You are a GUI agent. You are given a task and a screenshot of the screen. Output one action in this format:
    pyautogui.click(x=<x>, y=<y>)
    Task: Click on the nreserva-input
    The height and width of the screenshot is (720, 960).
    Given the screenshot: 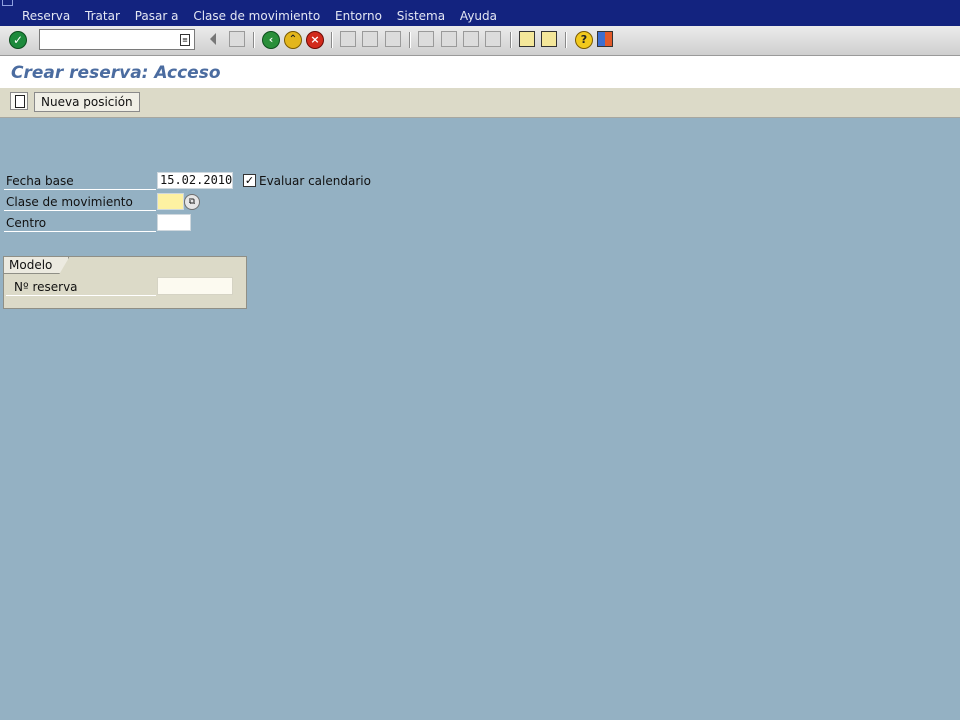 What is the action you would take?
    pyautogui.click(x=195, y=286)
    